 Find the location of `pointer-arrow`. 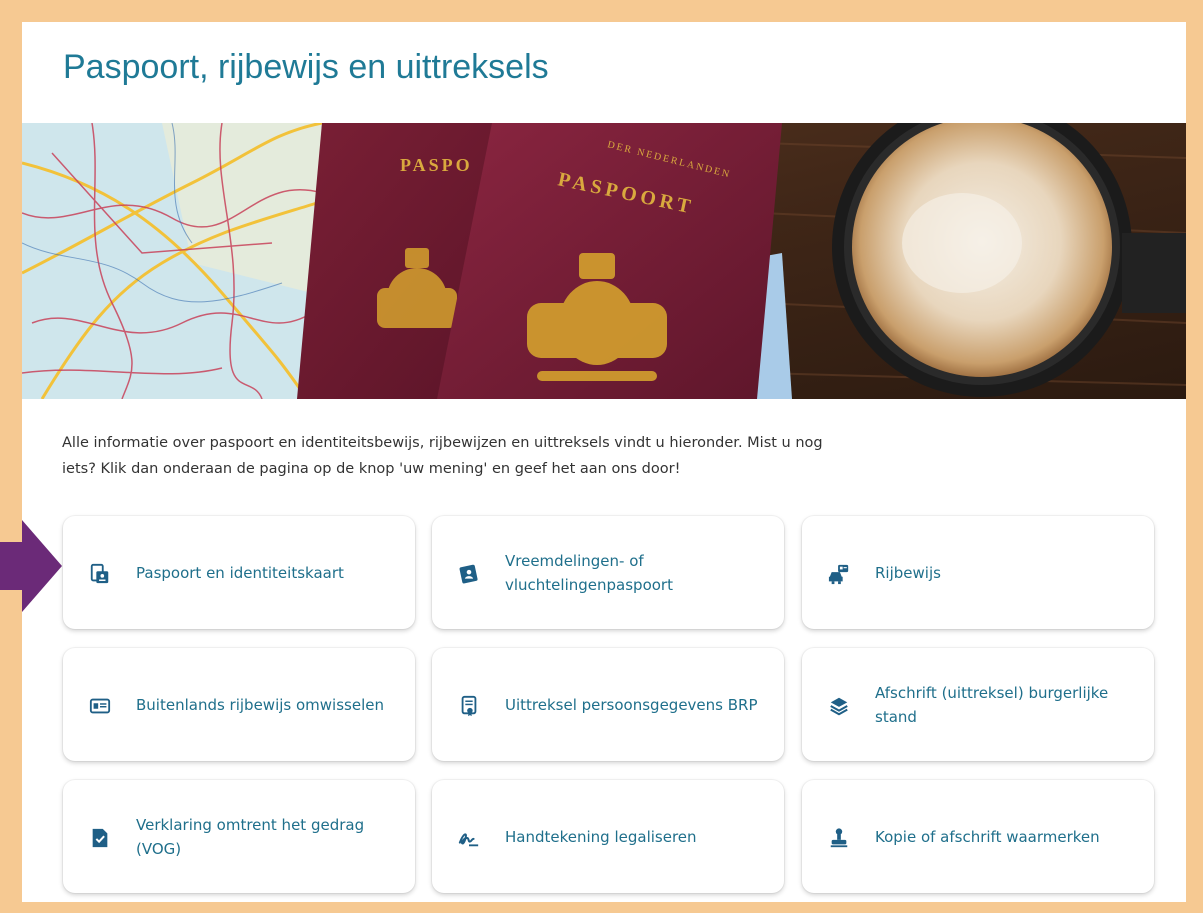

pointer-arrow is located at coordinates (31, 566).